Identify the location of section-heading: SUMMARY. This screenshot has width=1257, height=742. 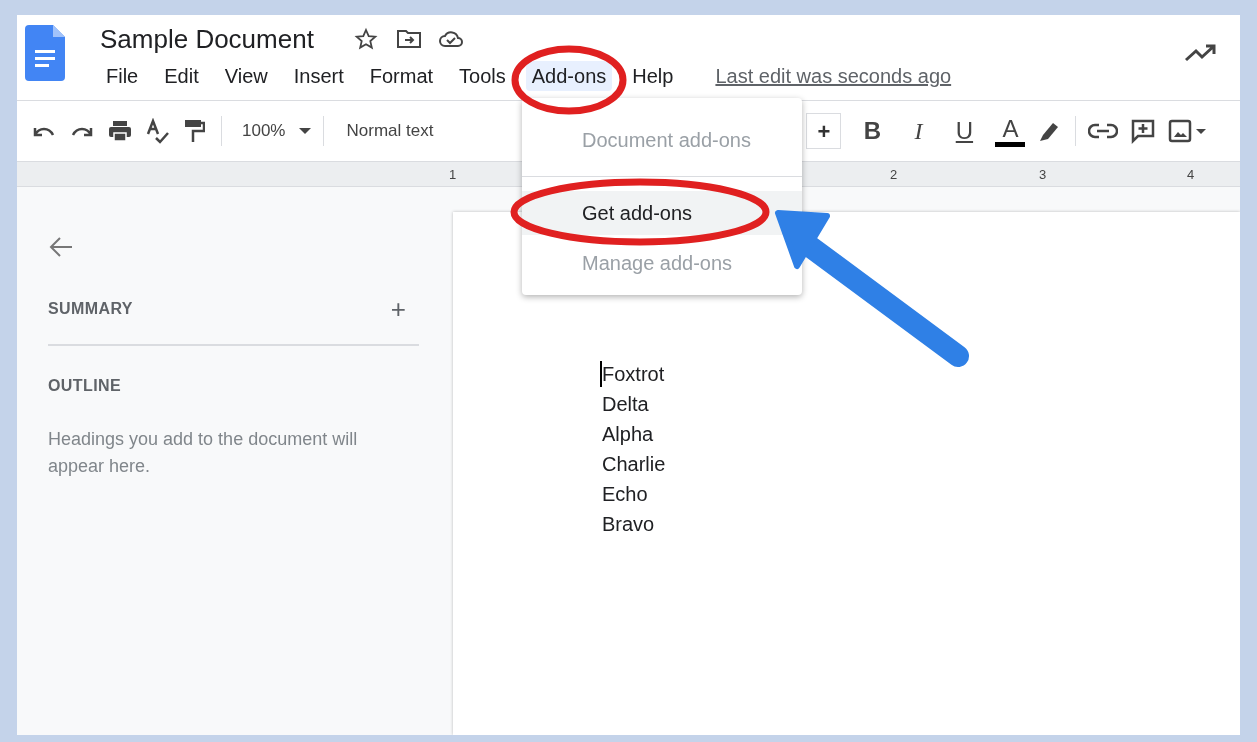
(90, 309).